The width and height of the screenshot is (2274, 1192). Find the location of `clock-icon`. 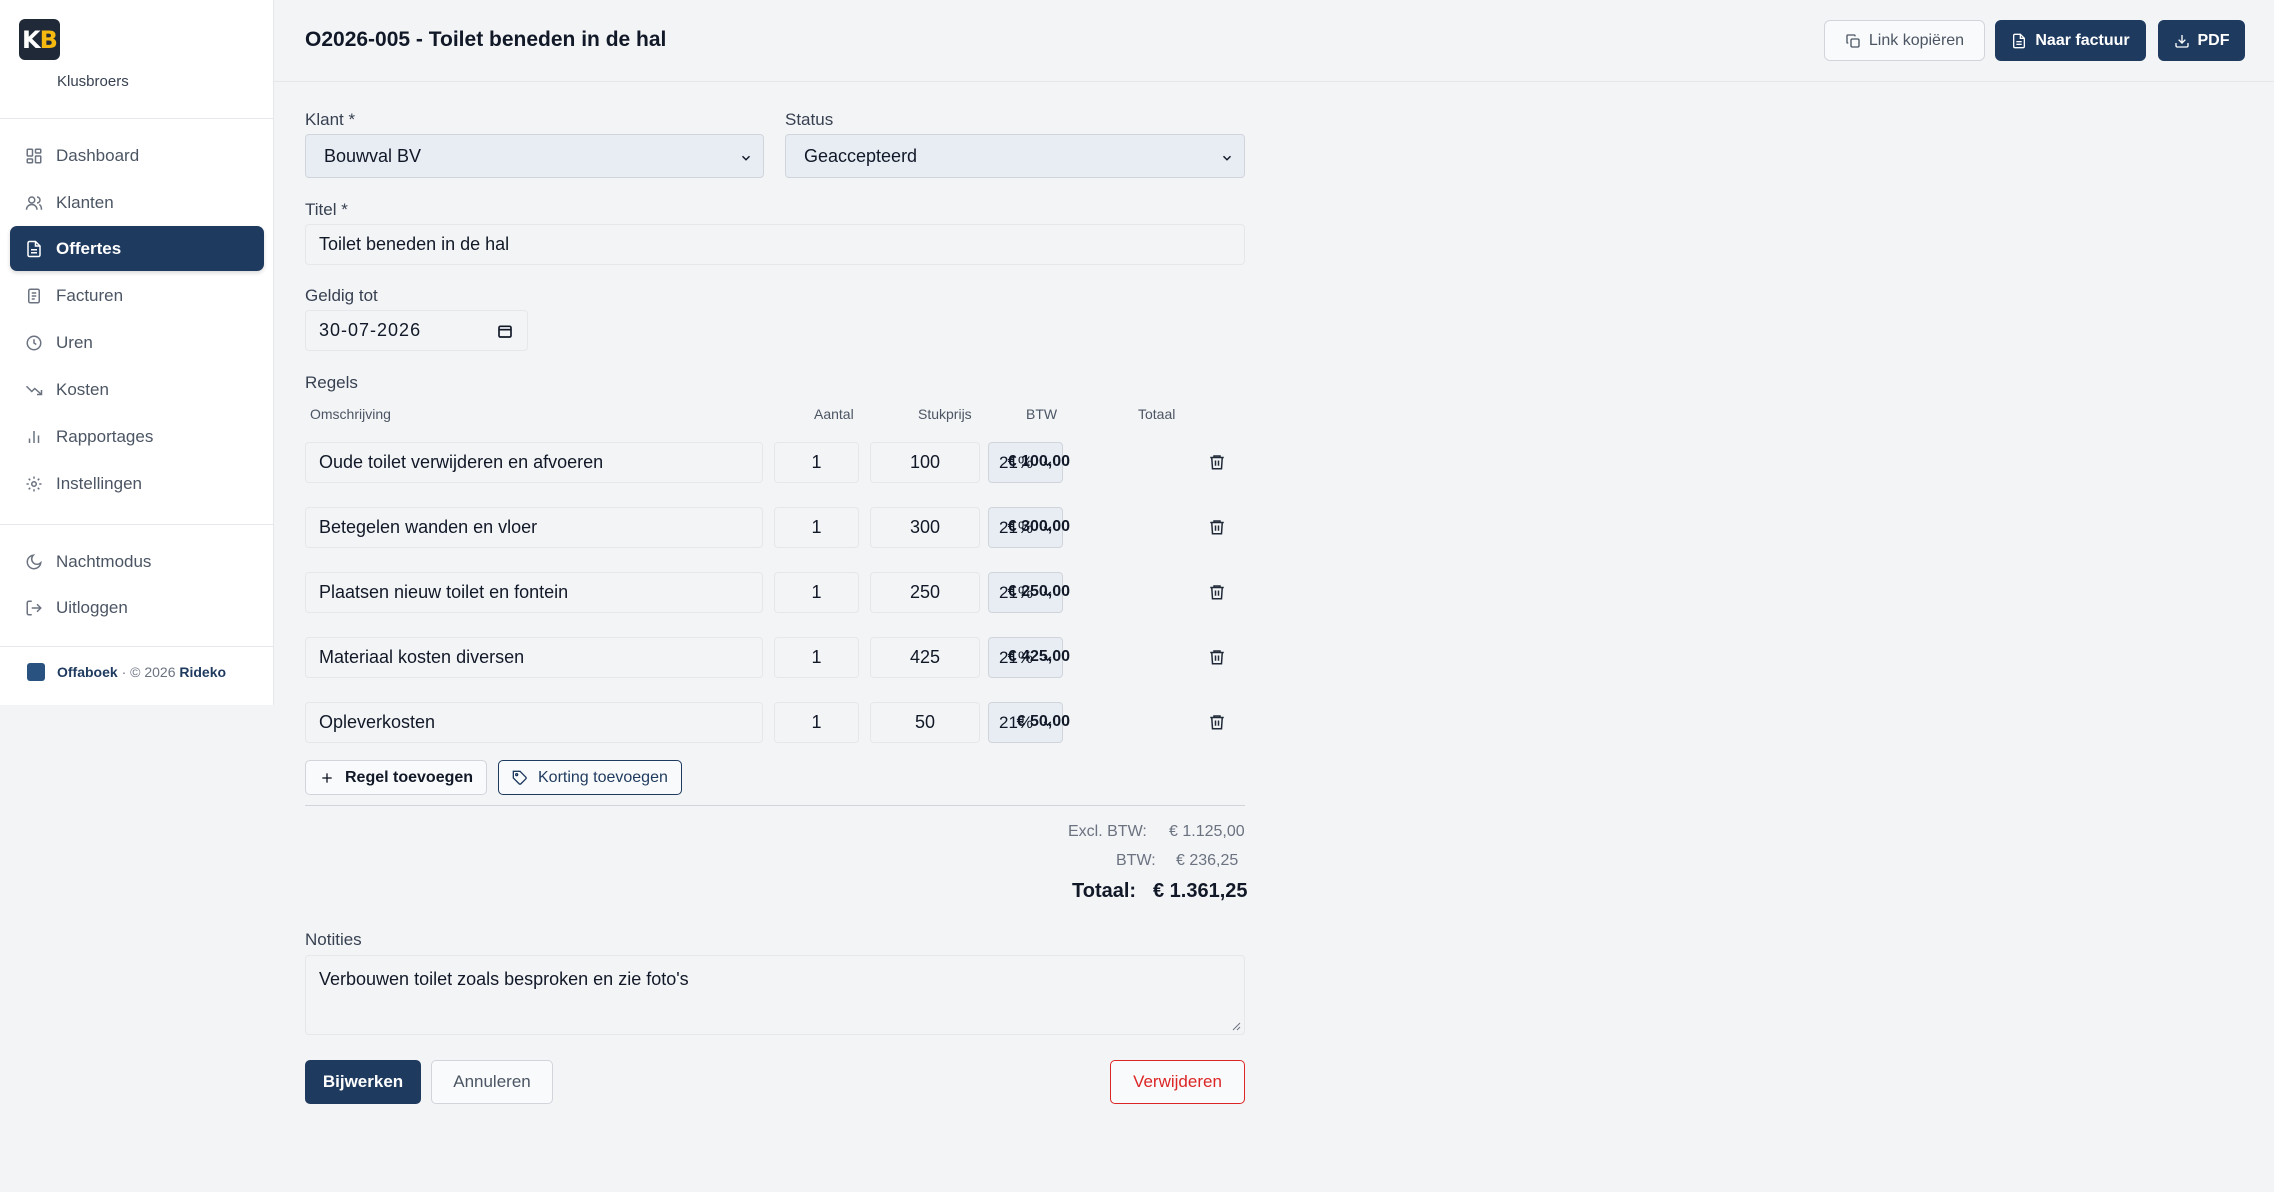

clock-icon is located at coordinates (34, 343).